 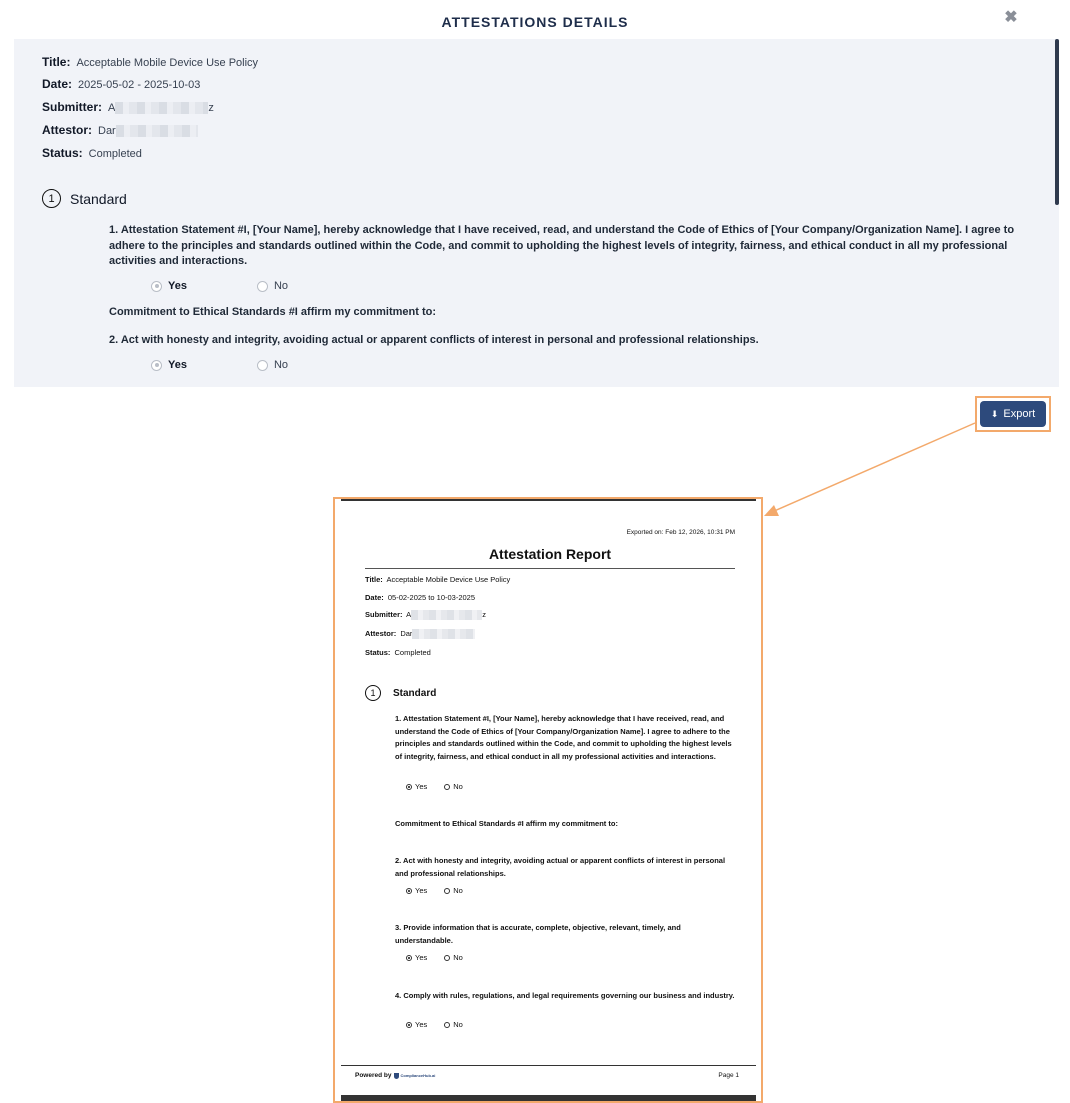 I want to click on attestor-row: Attestor: Dar, so click(x=120, y=130).